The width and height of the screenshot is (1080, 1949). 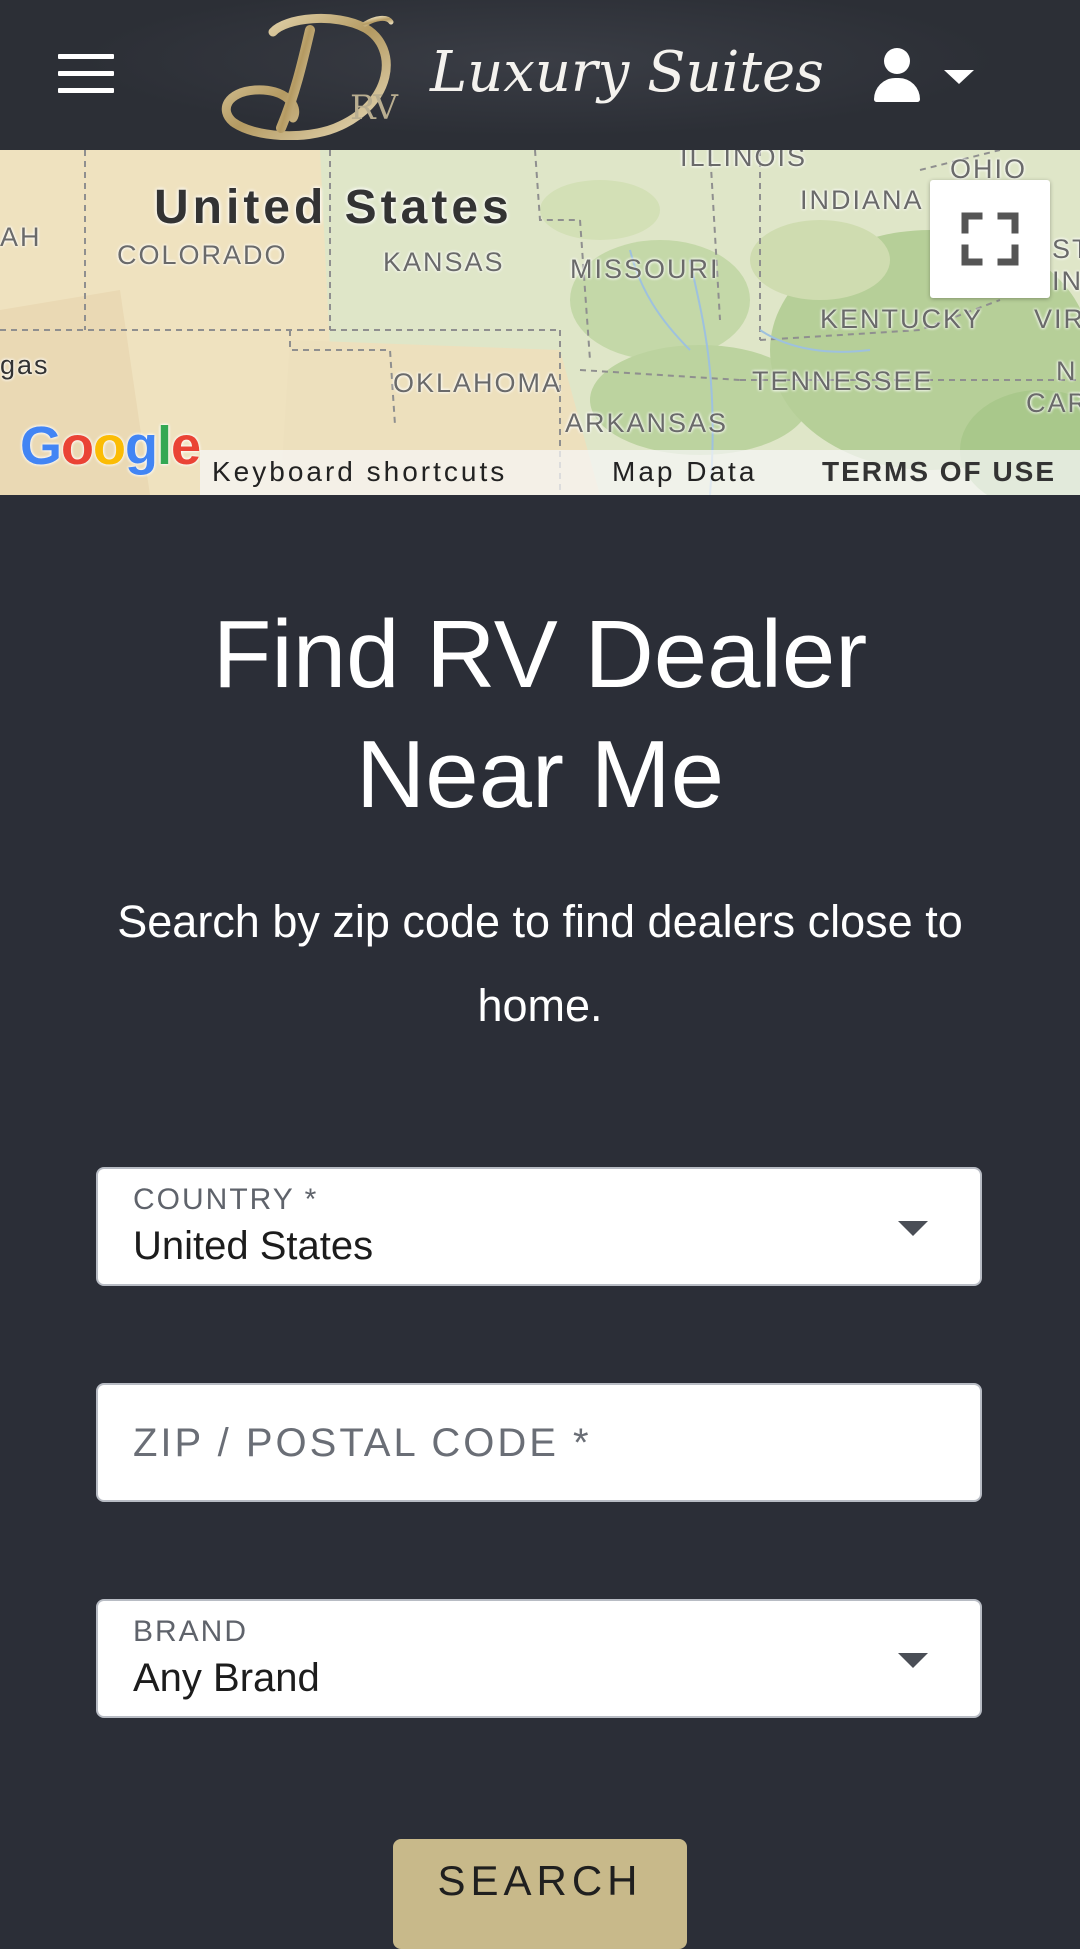 What do you see at coordinates (897, 90) in the screenshot?
I see `user-icon-body` at bounding box center [897, 90].